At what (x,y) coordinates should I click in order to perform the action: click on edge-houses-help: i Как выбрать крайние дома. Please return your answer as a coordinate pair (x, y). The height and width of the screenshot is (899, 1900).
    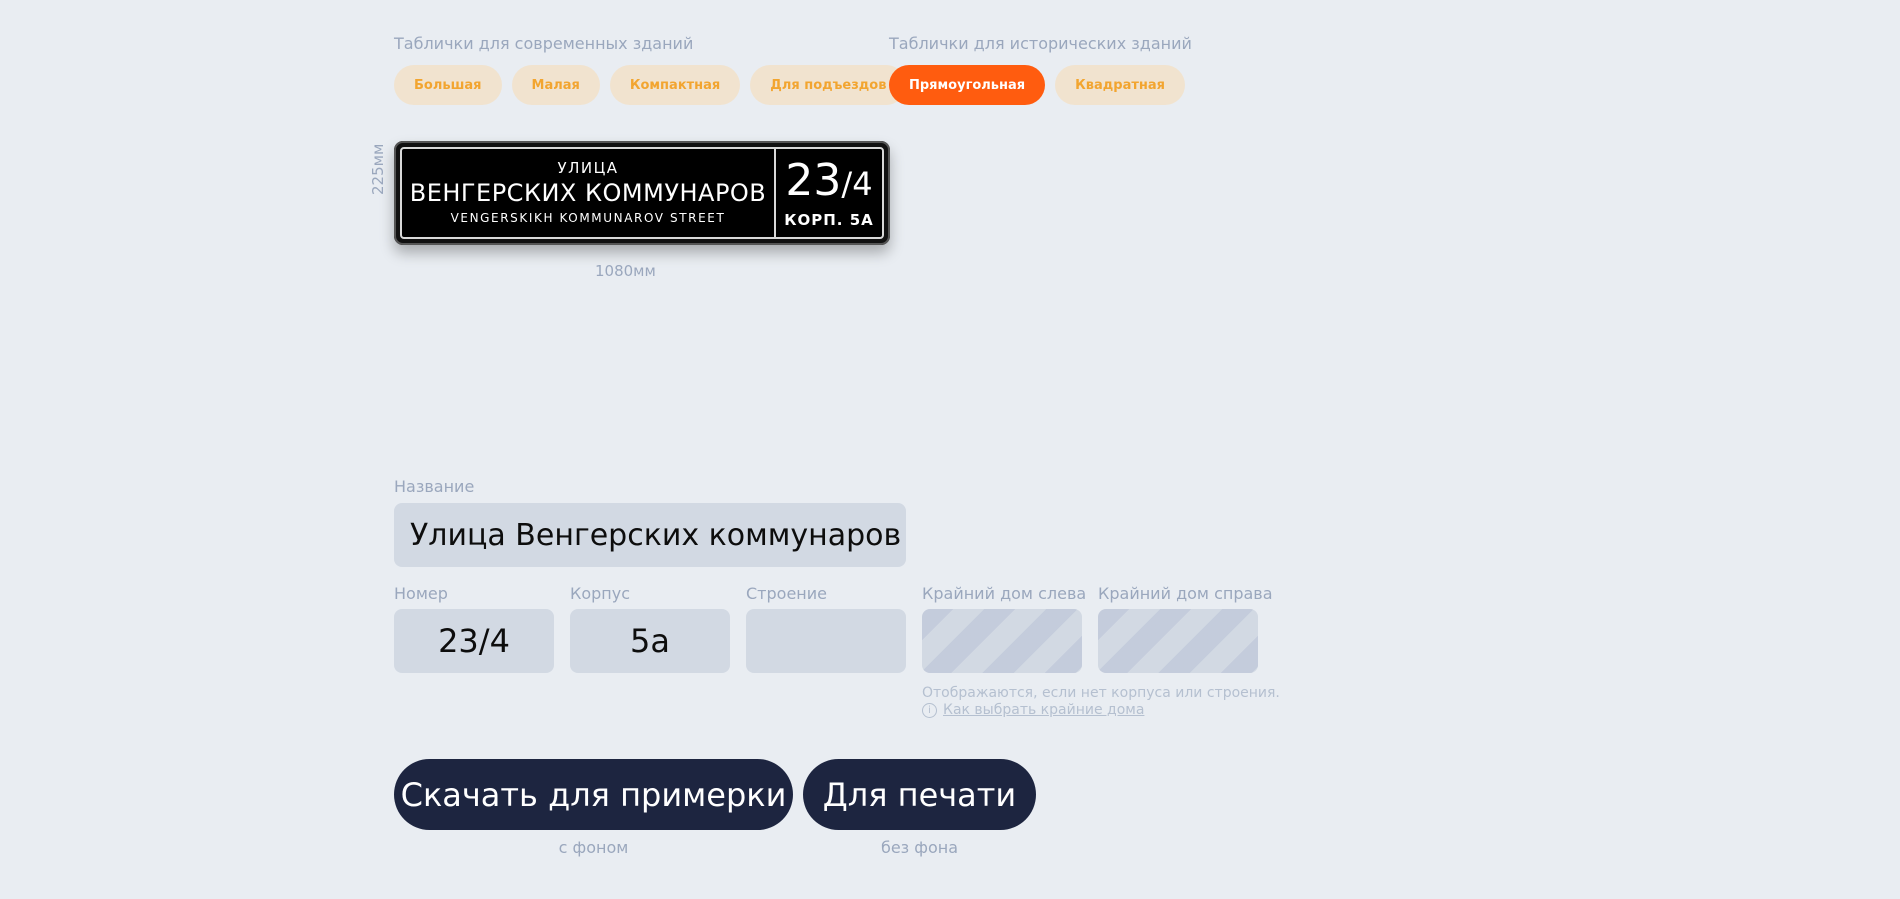
    Looking at the image, I should click on (1033, 710).